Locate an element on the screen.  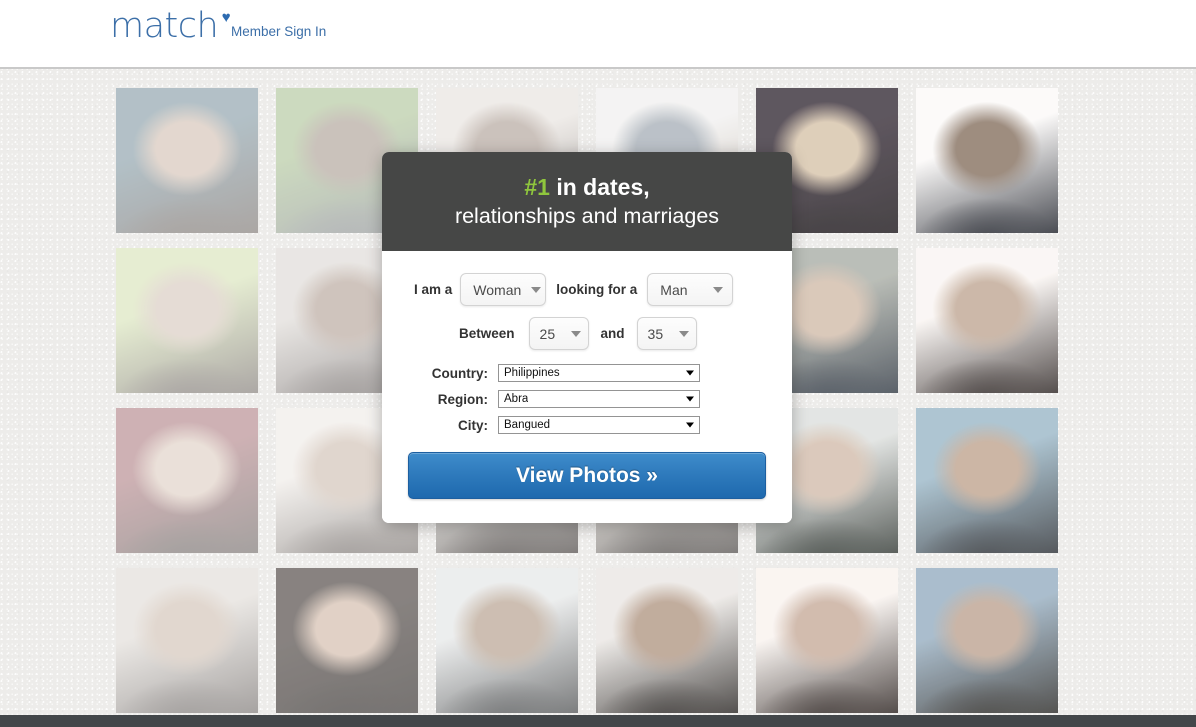
photo-r4c2 is located at coordinates (347, 640).